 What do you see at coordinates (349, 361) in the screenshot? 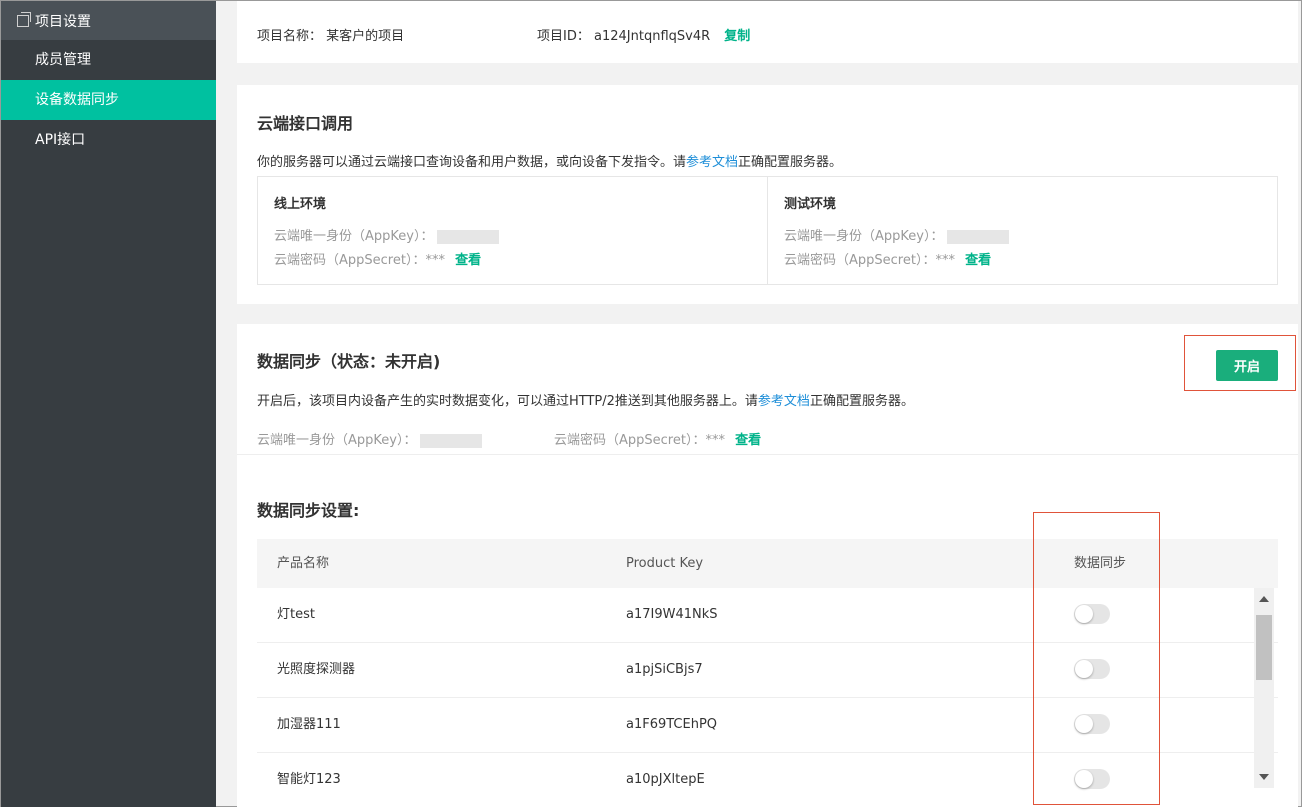
I see `data-sync-title: 数据同步（状态：未开启)` at bounding box center [349, 361].